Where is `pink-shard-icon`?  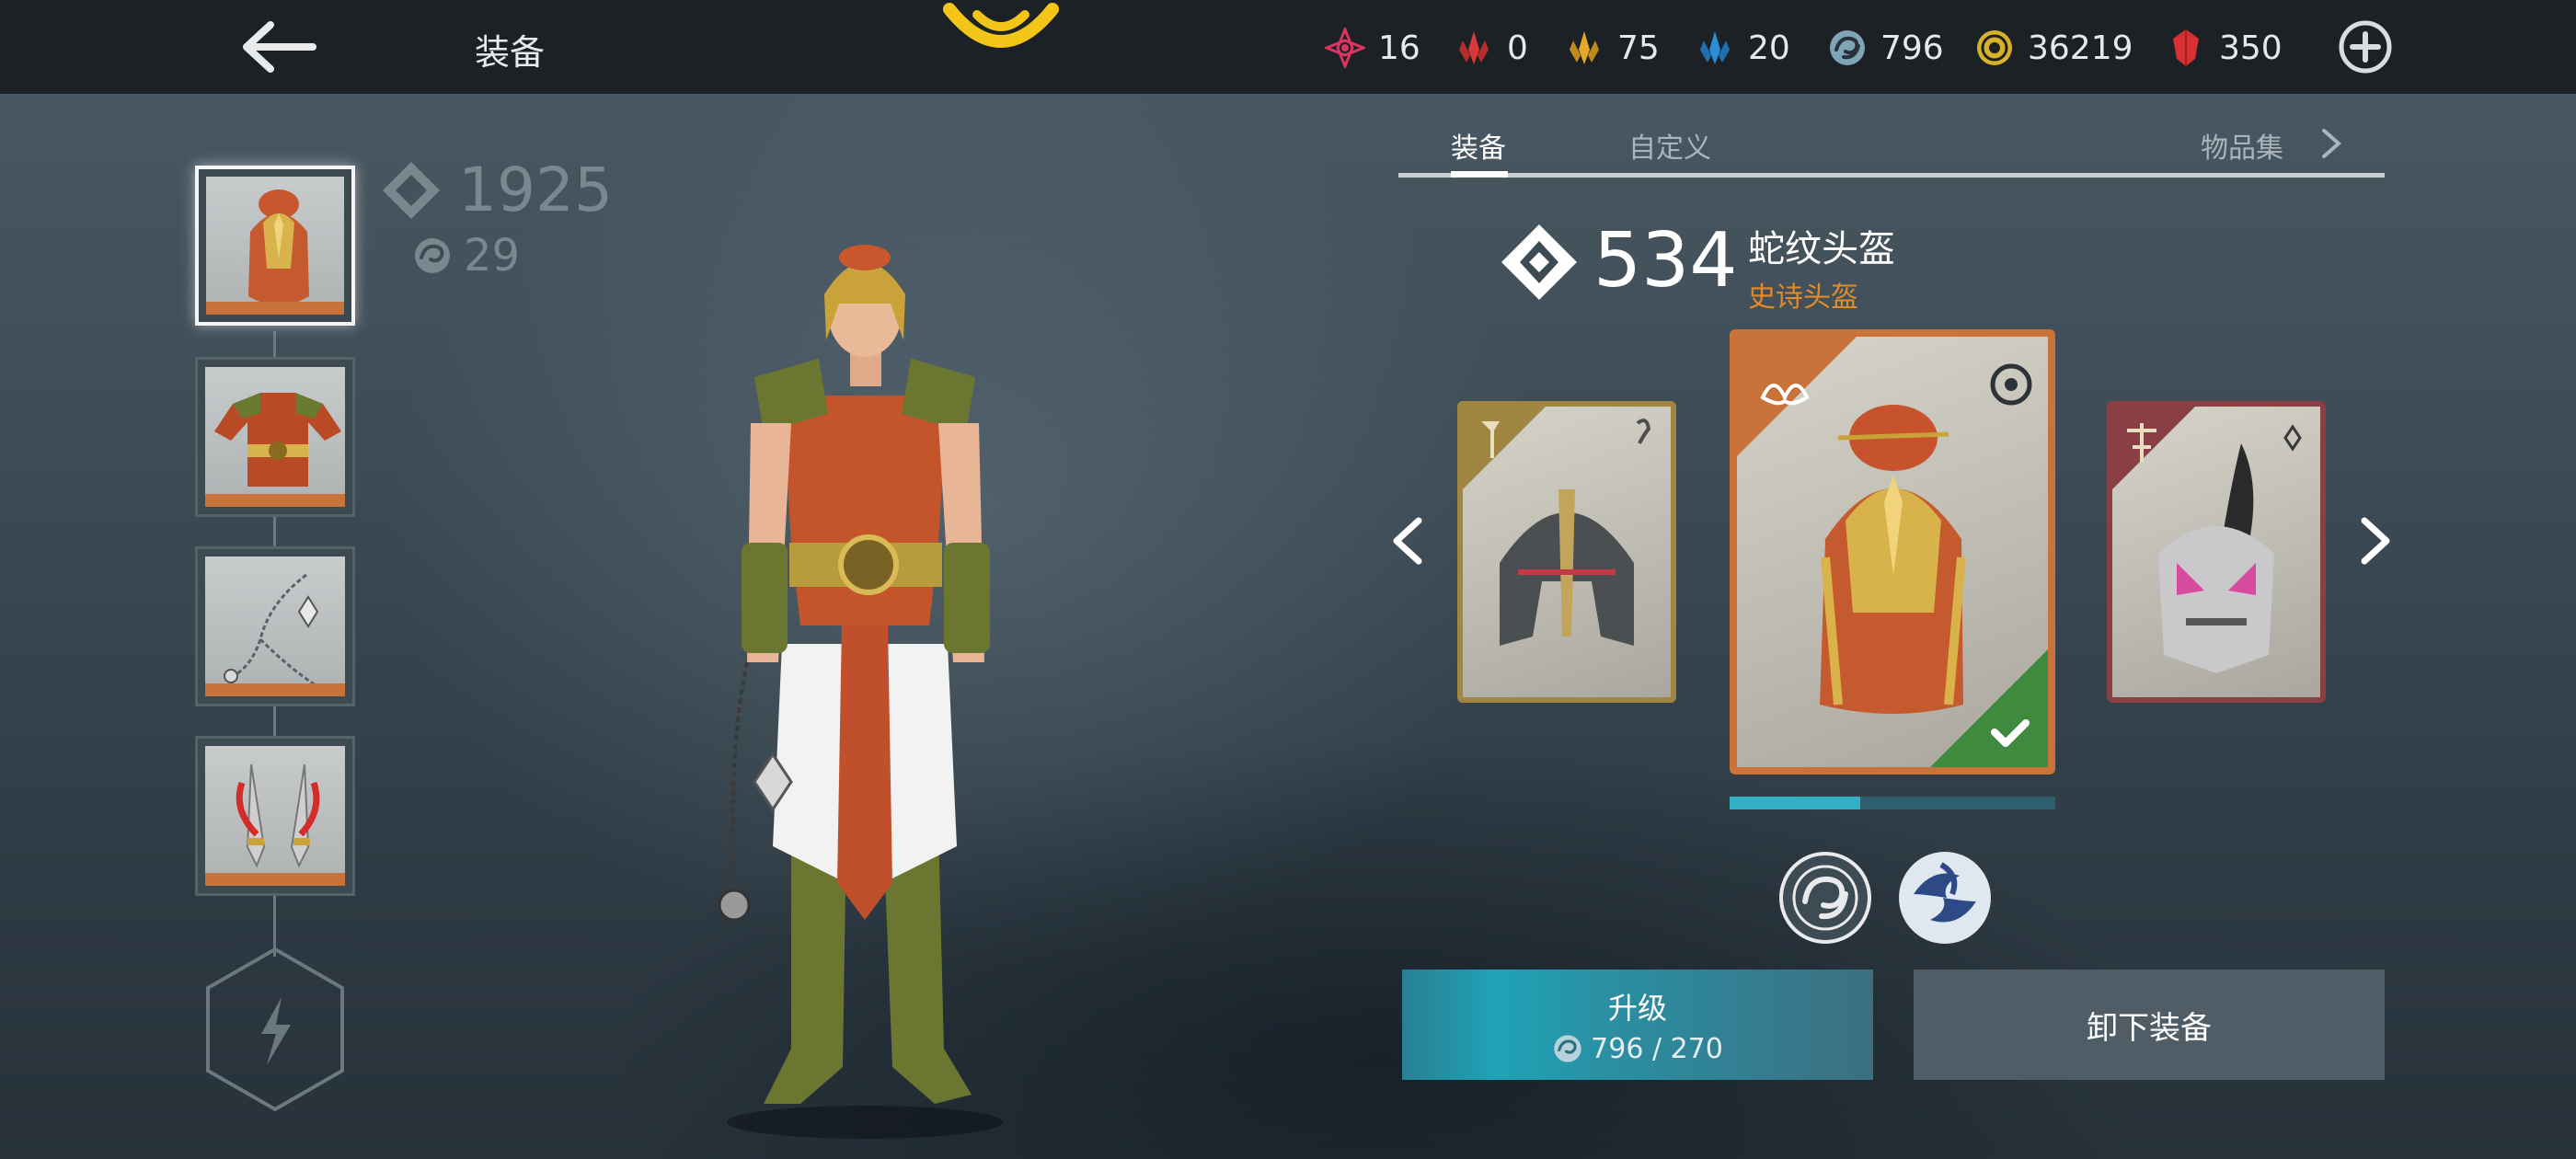
pink-shard-icon is located at coordinates (1345, 48).